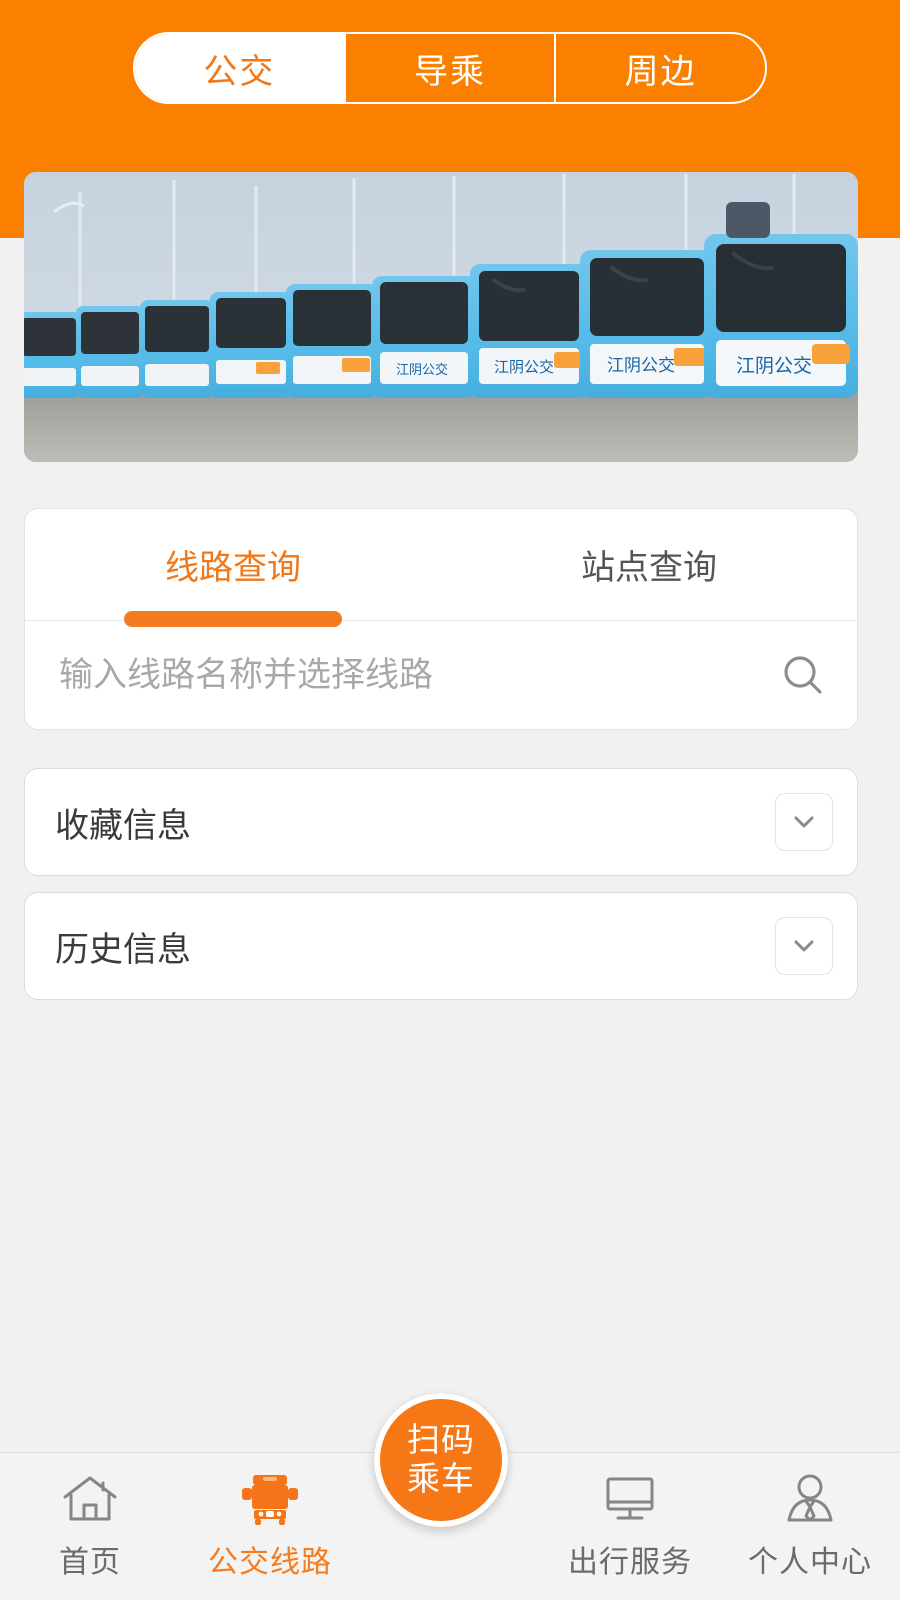 The image size is (900, 1600). I want to click on home-icon, so click(90, 1499).